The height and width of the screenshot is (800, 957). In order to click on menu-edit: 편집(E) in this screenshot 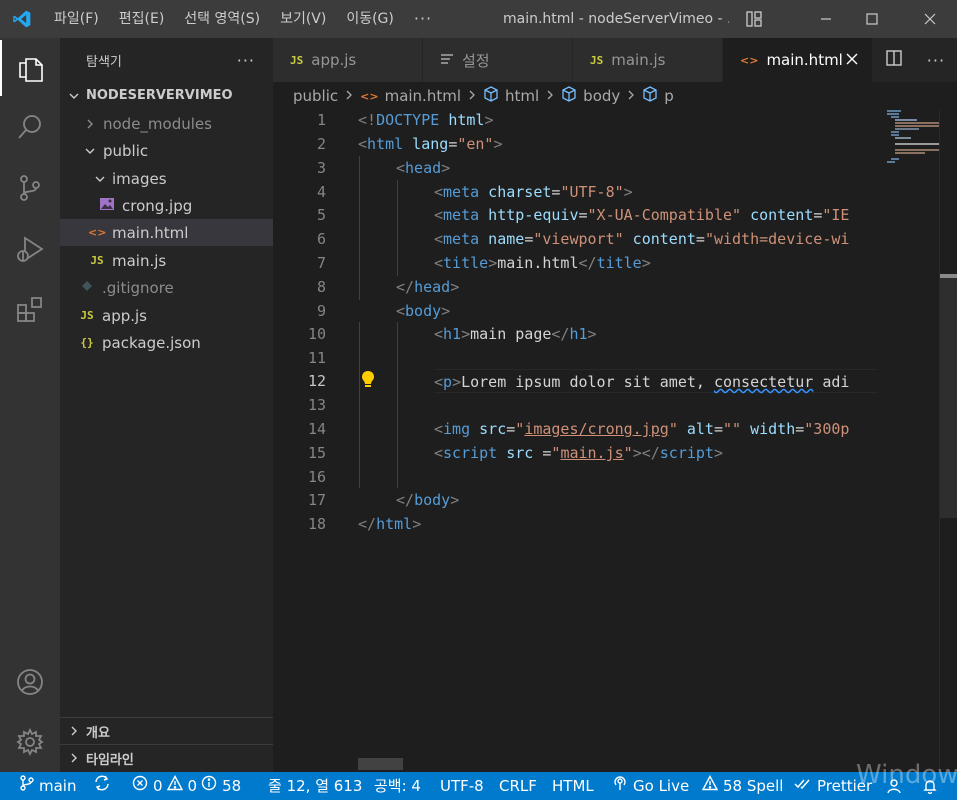, I will do `click(142, 19)`.